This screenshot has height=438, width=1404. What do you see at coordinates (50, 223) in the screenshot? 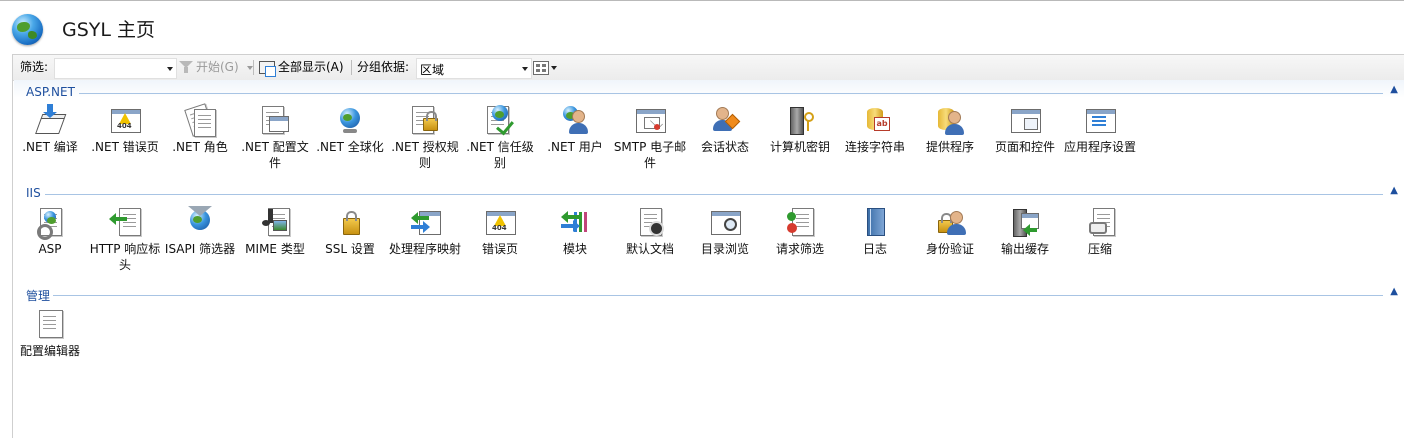
I see `asp-icon` at bounding box center [50, 223].